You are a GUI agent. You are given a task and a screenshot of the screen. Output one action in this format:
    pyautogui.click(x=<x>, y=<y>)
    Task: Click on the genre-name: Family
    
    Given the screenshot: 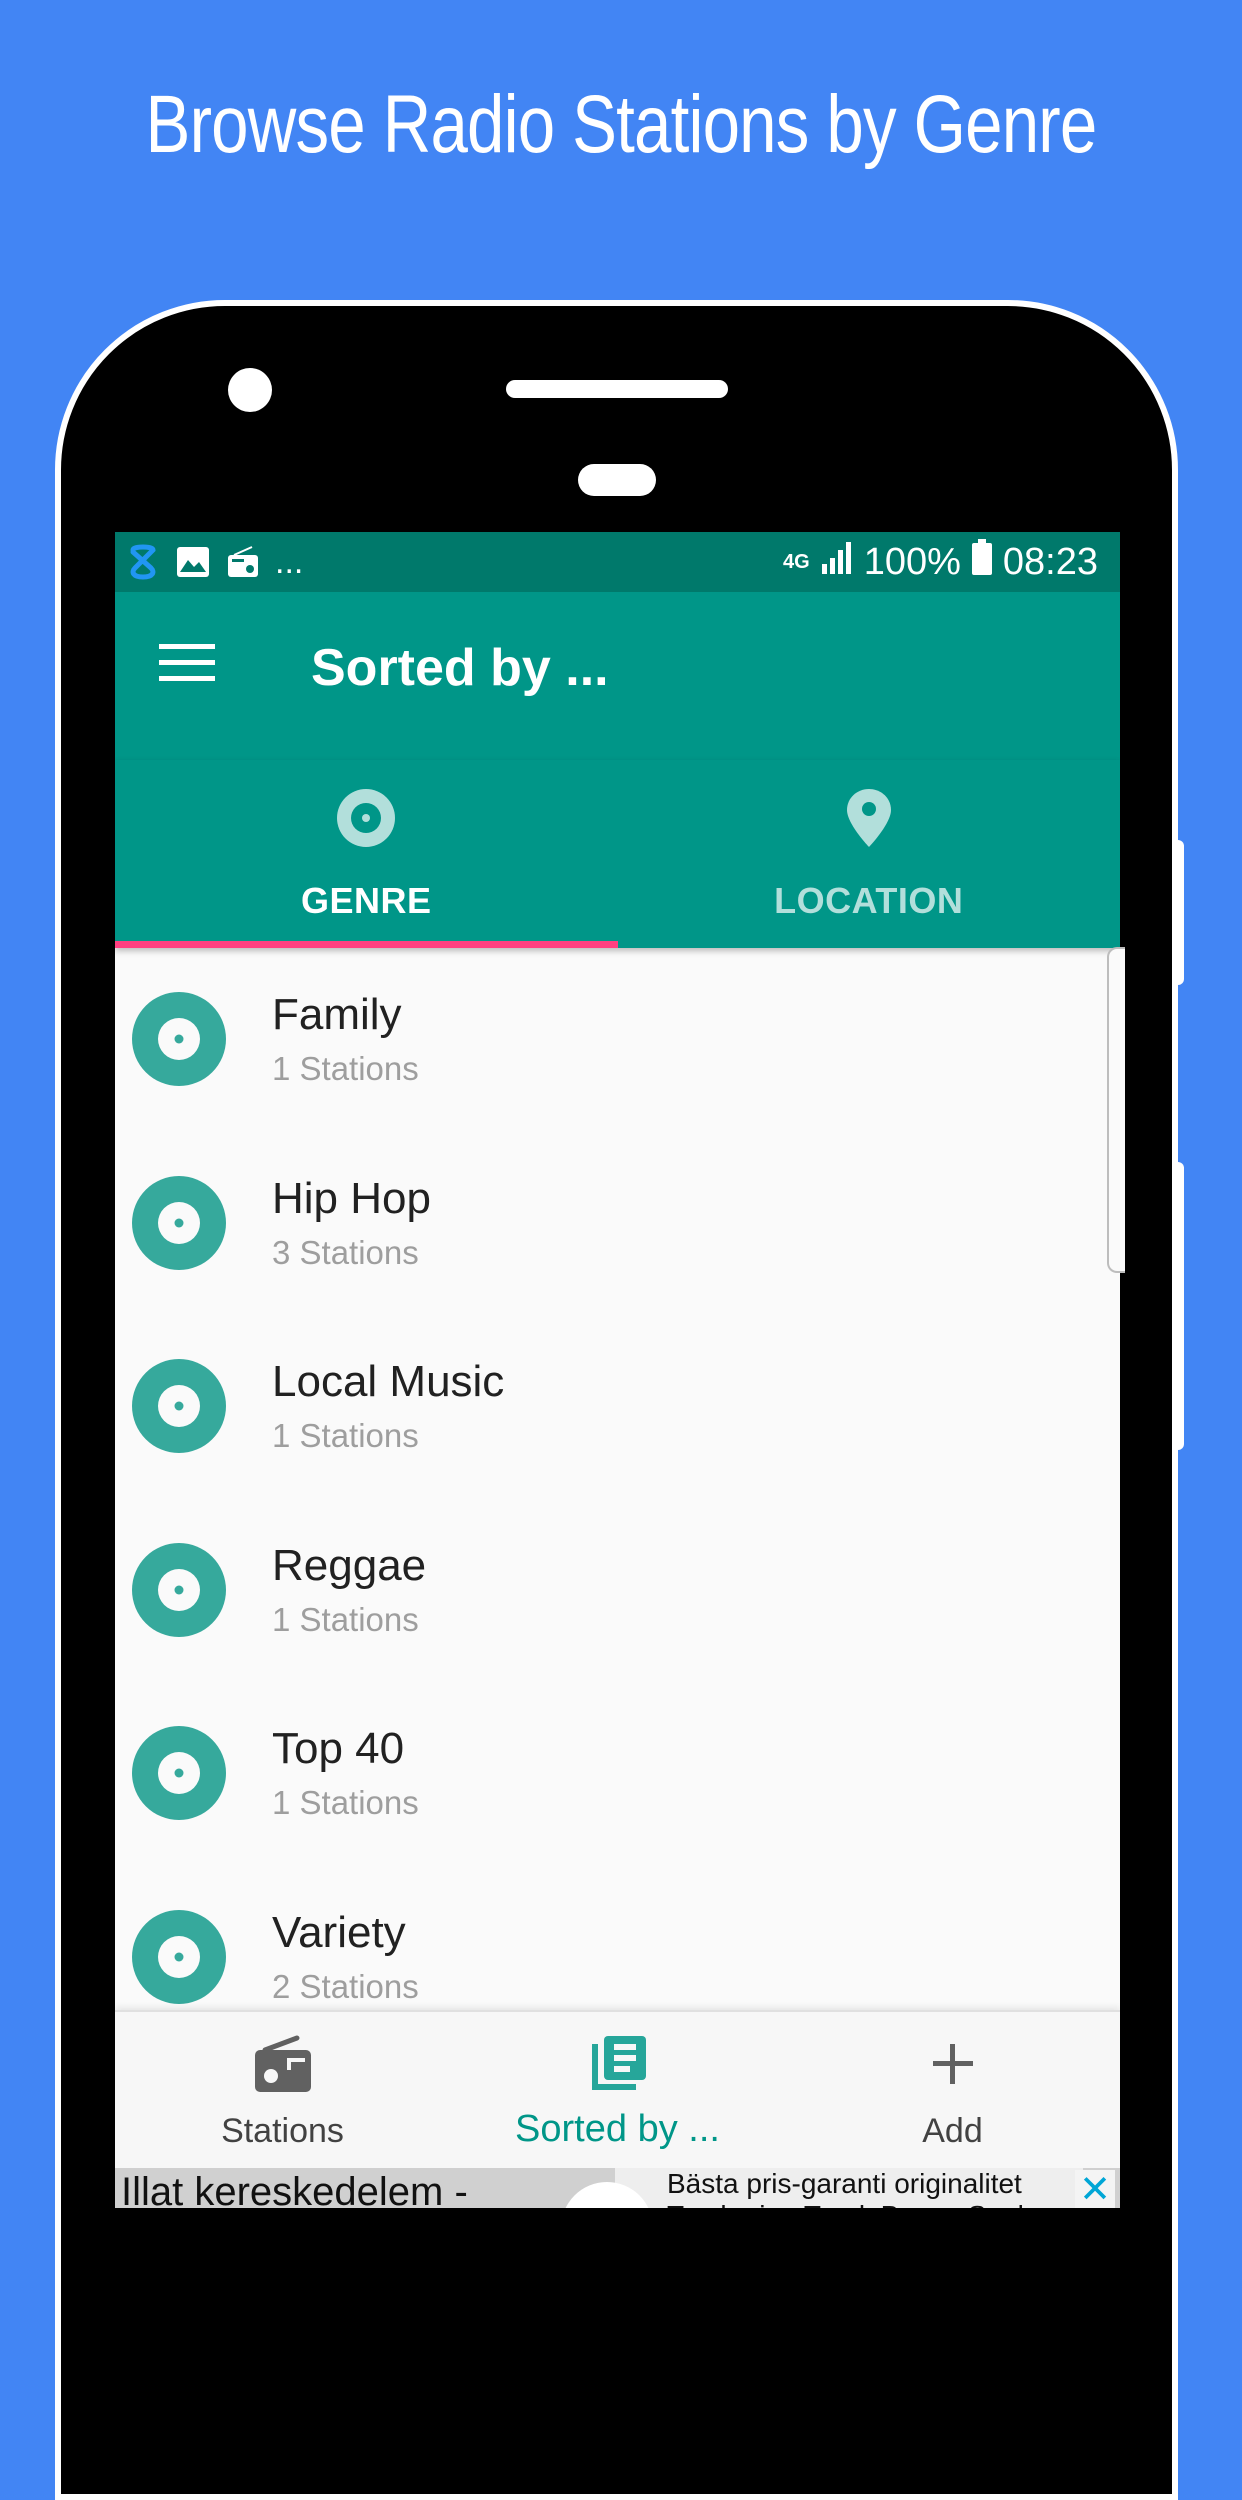 What is the action you would take?
    pyautogui.click(x=337, y=1014)
    